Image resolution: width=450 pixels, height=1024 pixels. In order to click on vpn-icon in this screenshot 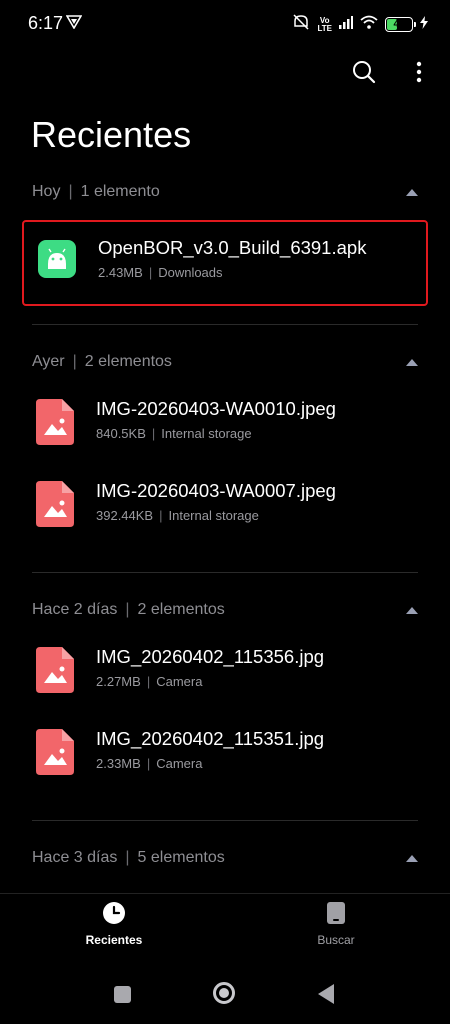, I will do `click(74, 24)`.